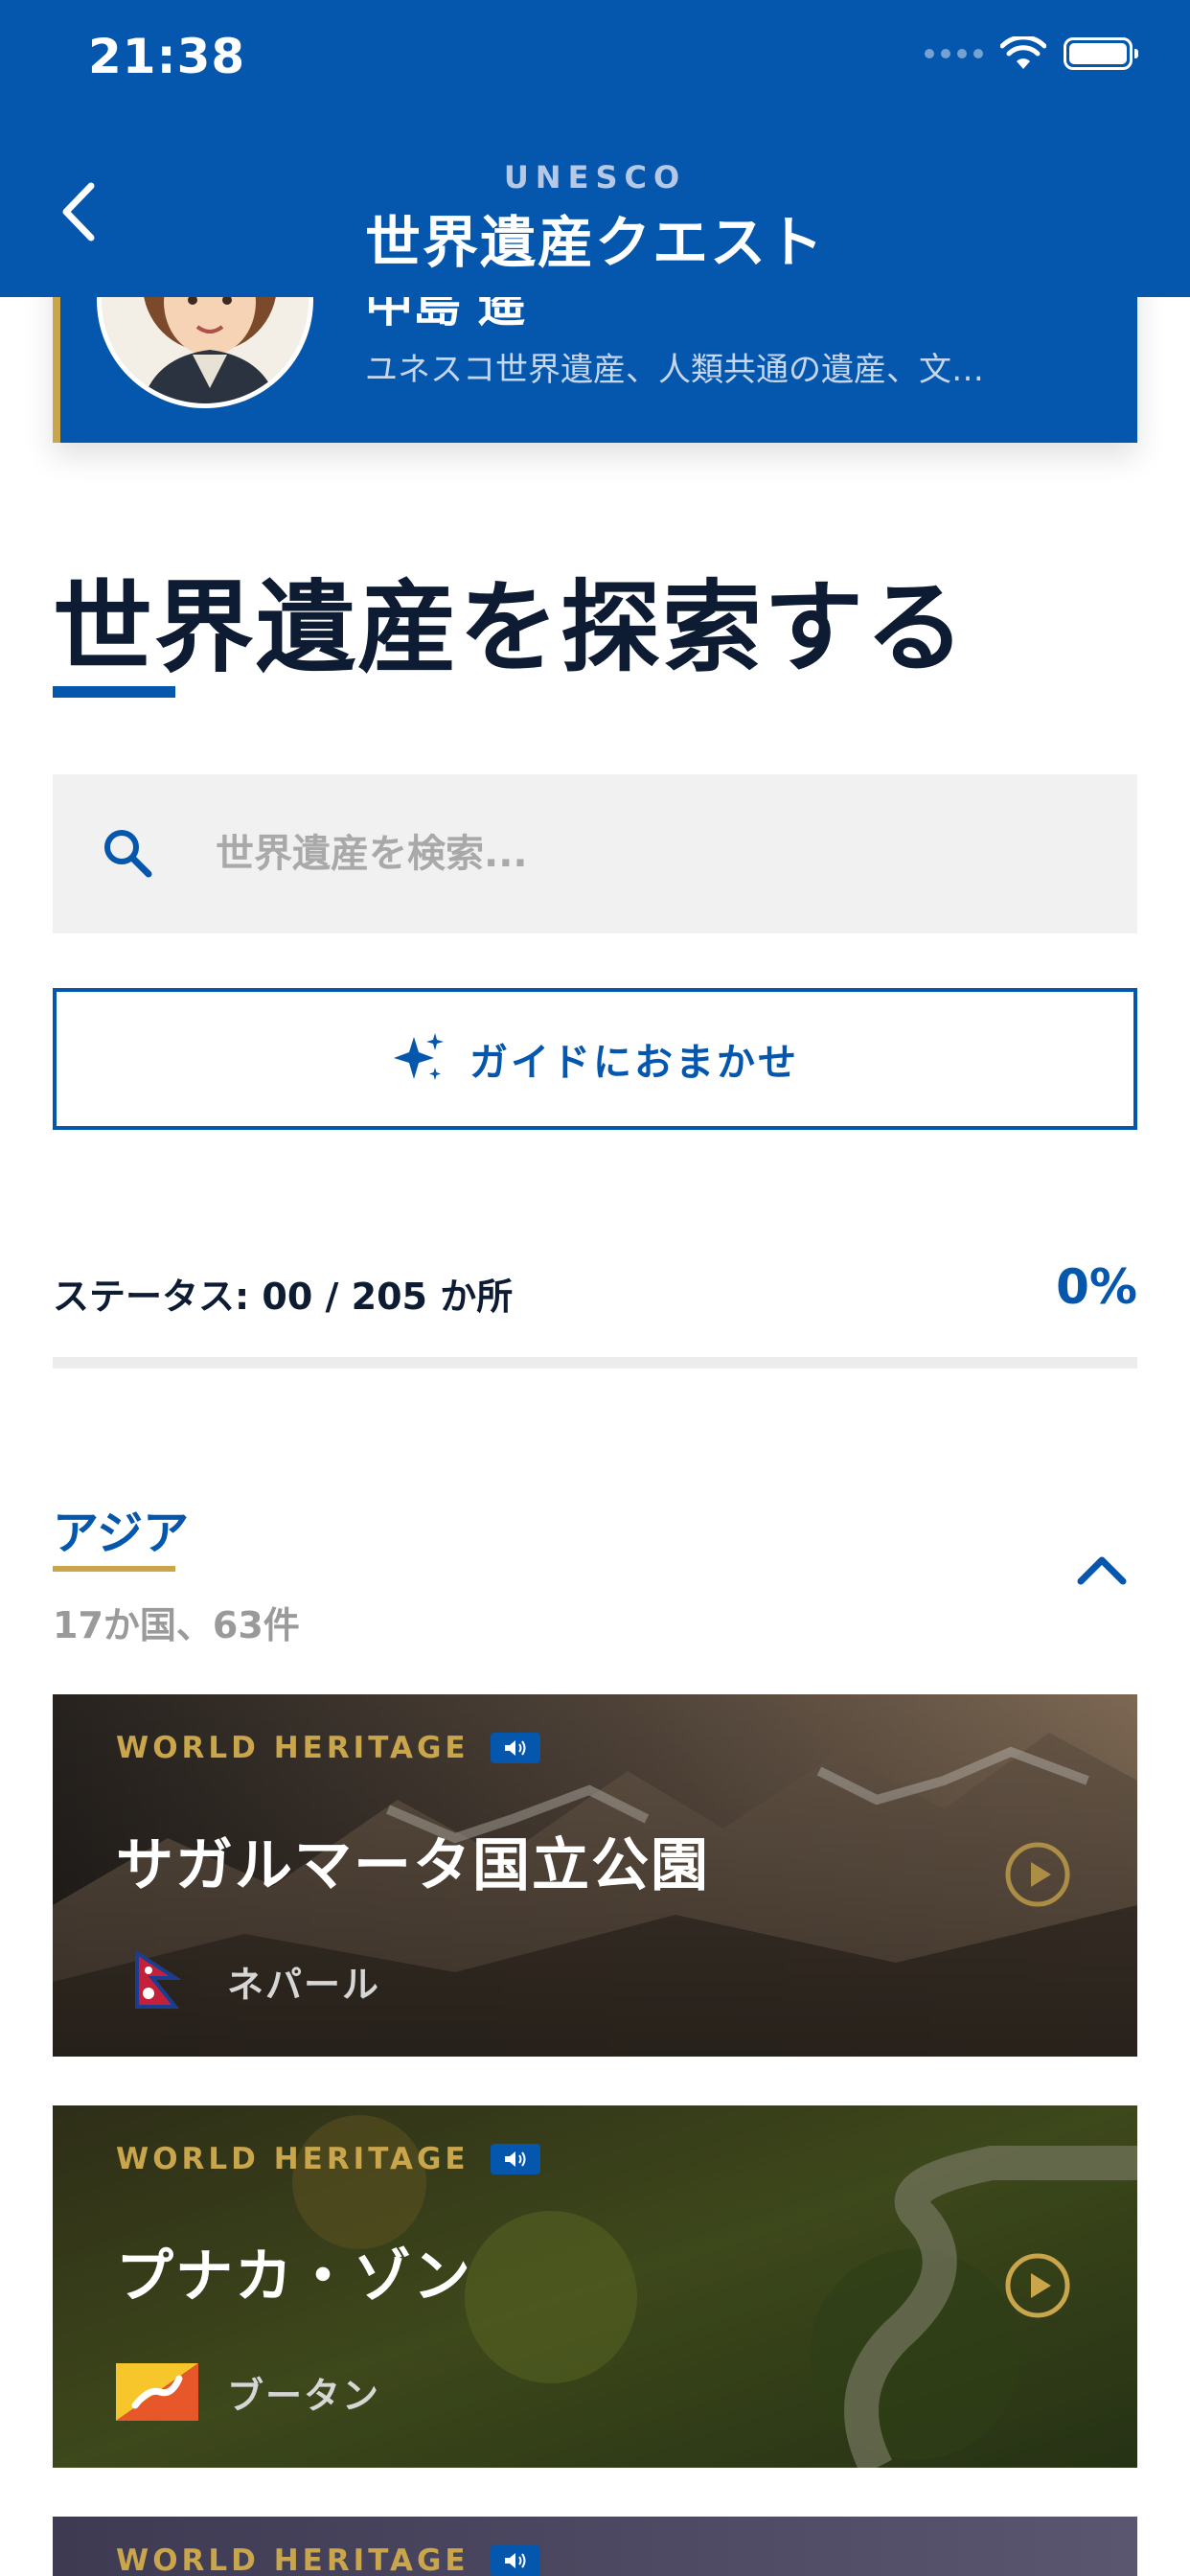 Image resolution: width=1190 pixels, height=2576 pixels. I want to click on search-icon, so click(128, 854).